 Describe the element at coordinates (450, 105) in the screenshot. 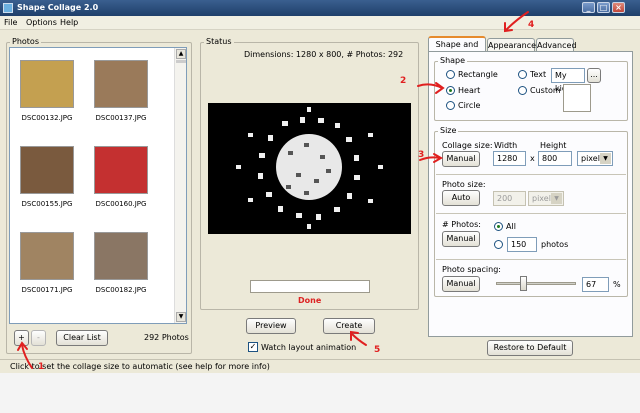

I see `shape-circle-radio` at that location.